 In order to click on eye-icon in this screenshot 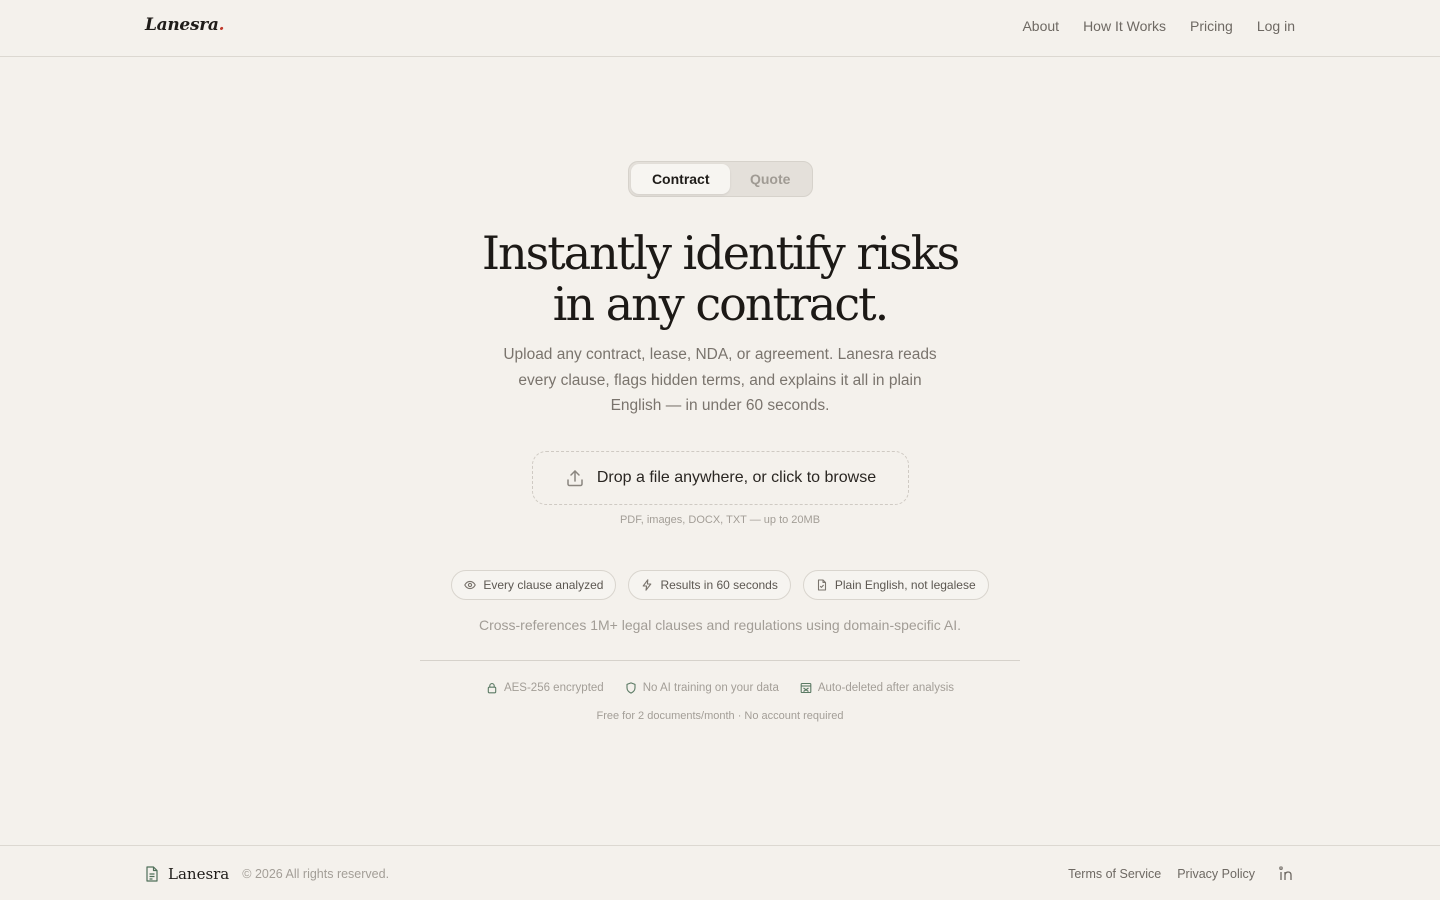, I will do `click(470, 585)`.